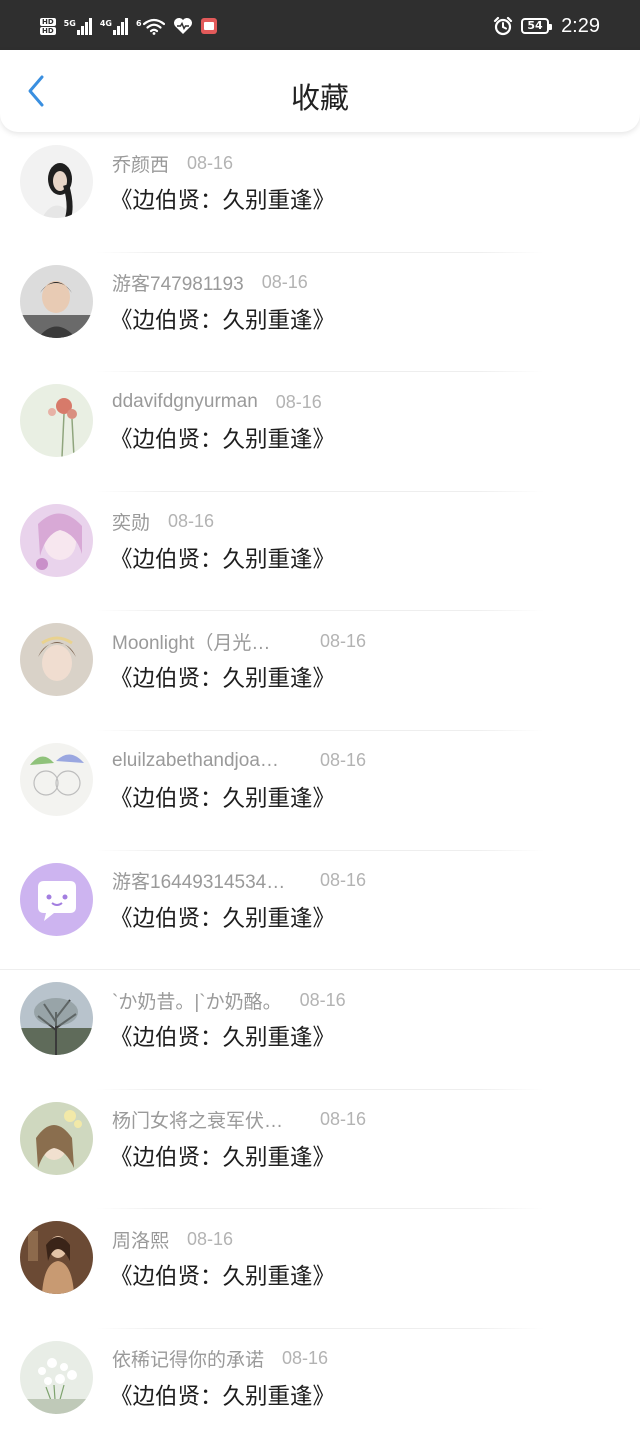  I want to click on list-item: 奕勋 08-16 《边伯贤：久别重逢》, so click(320, 552).